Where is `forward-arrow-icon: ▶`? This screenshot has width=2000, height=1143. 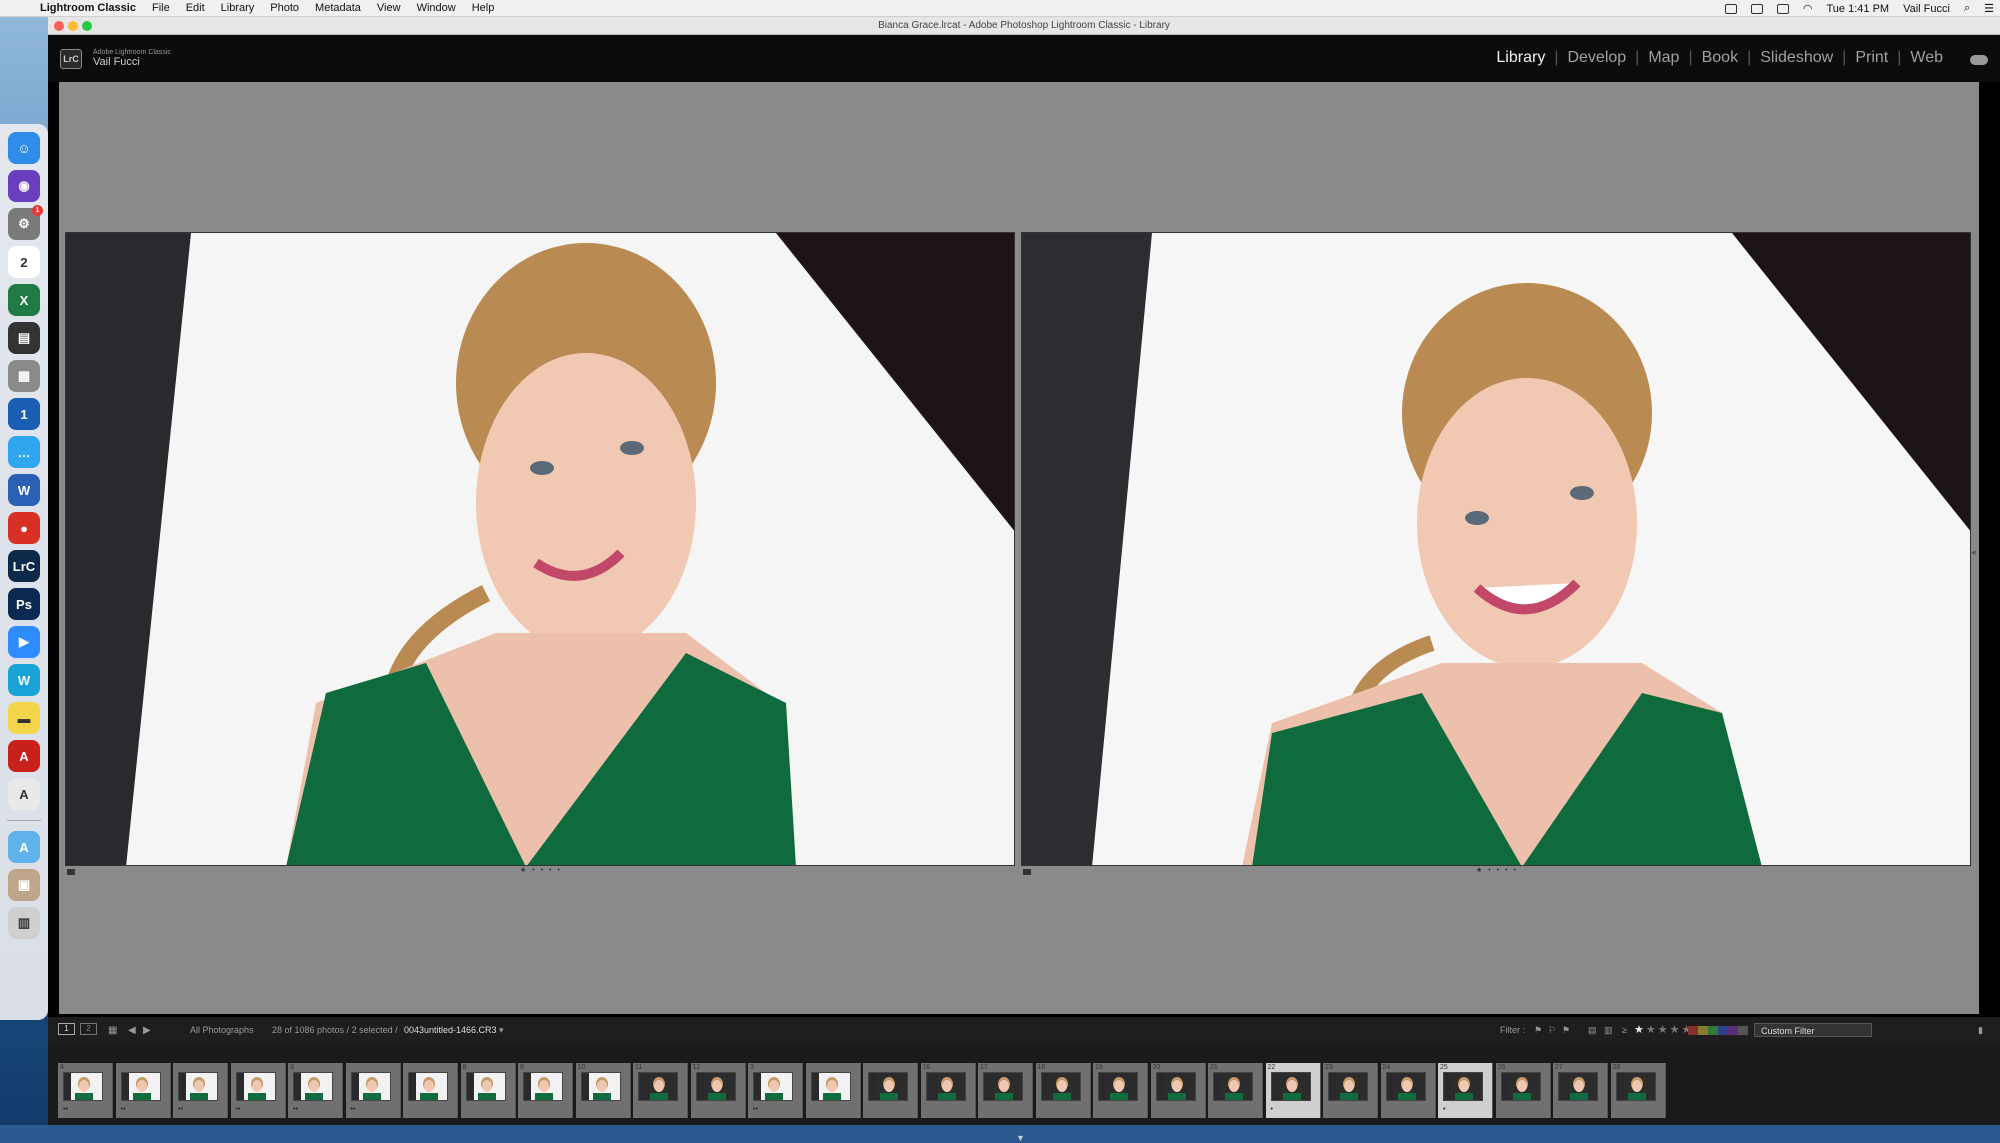
forward-arrow-icon: ▶ is located at coordinates (147, 1030).